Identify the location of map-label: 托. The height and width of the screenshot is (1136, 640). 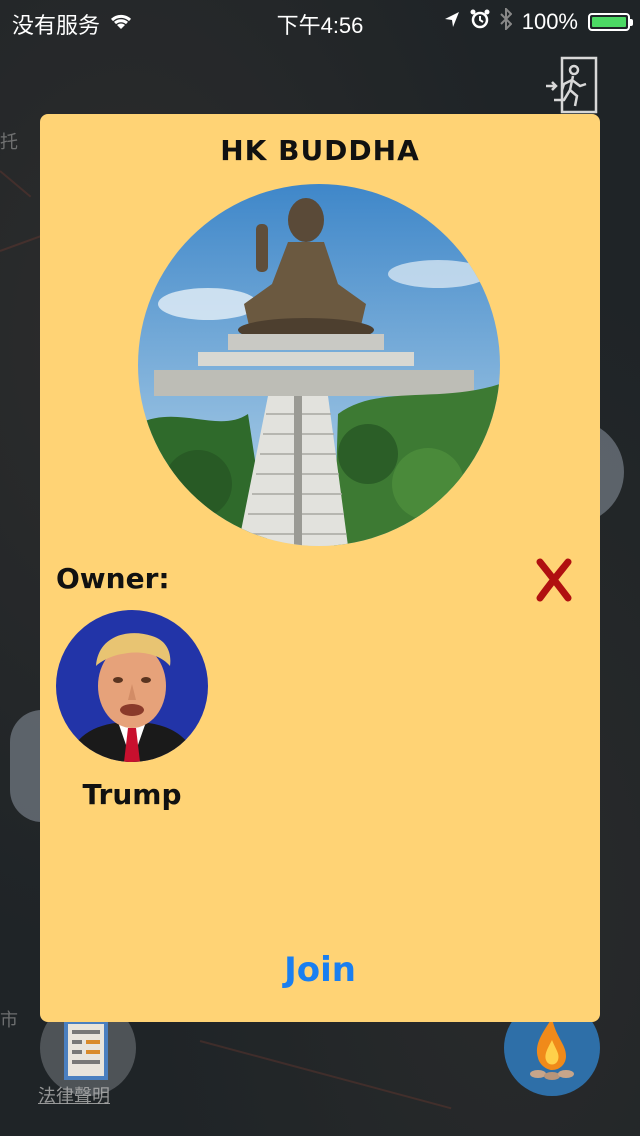
(9, 142).